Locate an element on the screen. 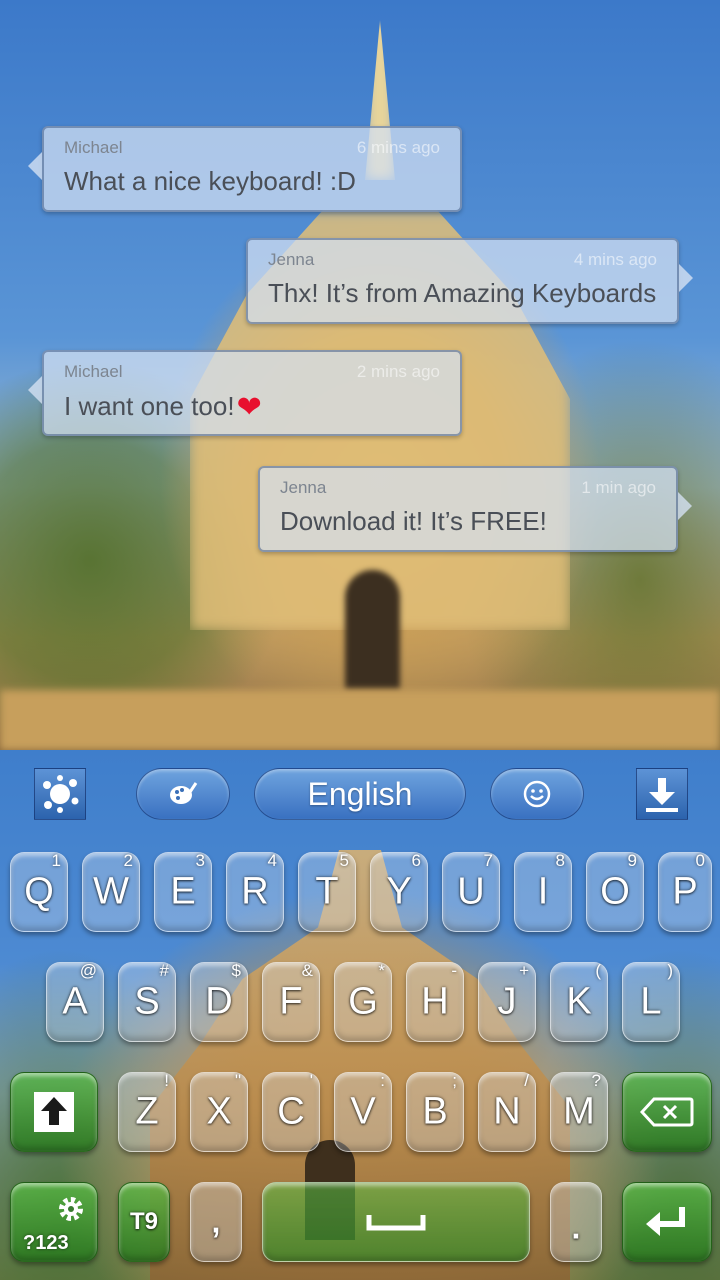 This screenshot has height=1280, width=720. message-text-wrap: I want one too!❤ is located at coordinates (163, 407).